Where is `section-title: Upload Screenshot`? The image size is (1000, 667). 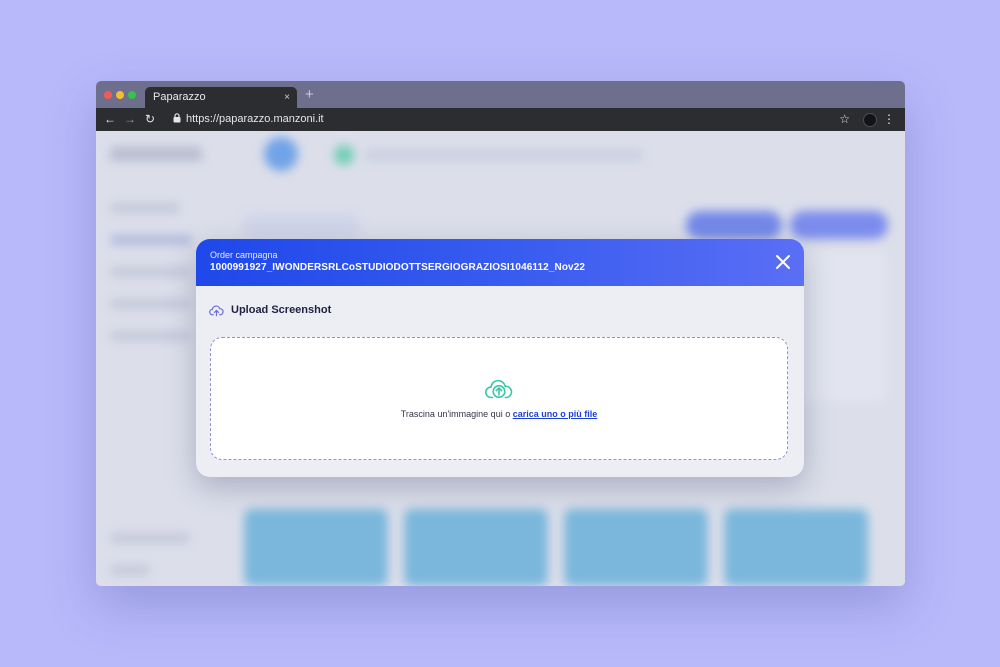
section-title: Upload Screenshot is located at coordinates (281, 310).